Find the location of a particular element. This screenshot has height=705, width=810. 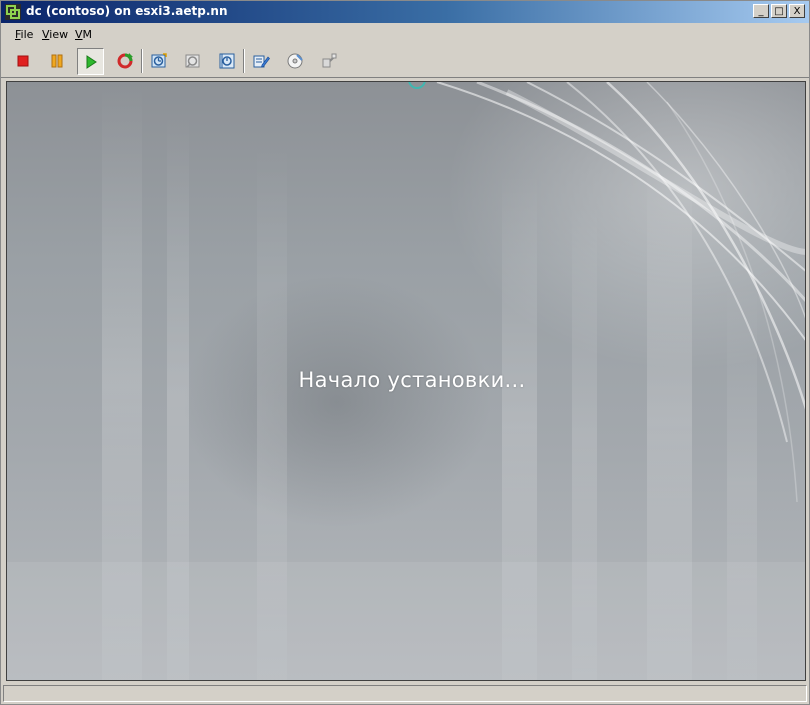

close-button: X is located at coordinates (797, 11).